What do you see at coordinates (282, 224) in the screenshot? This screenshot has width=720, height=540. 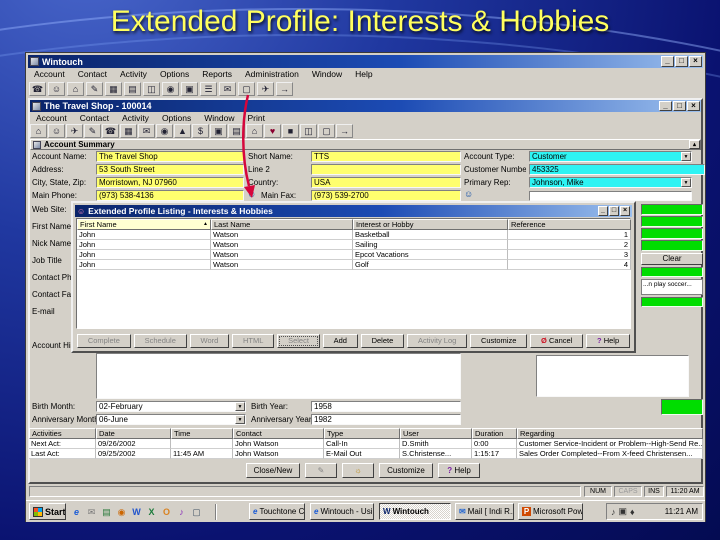 I see `col-last-name: Last Name` at bounding box center [282, 224].